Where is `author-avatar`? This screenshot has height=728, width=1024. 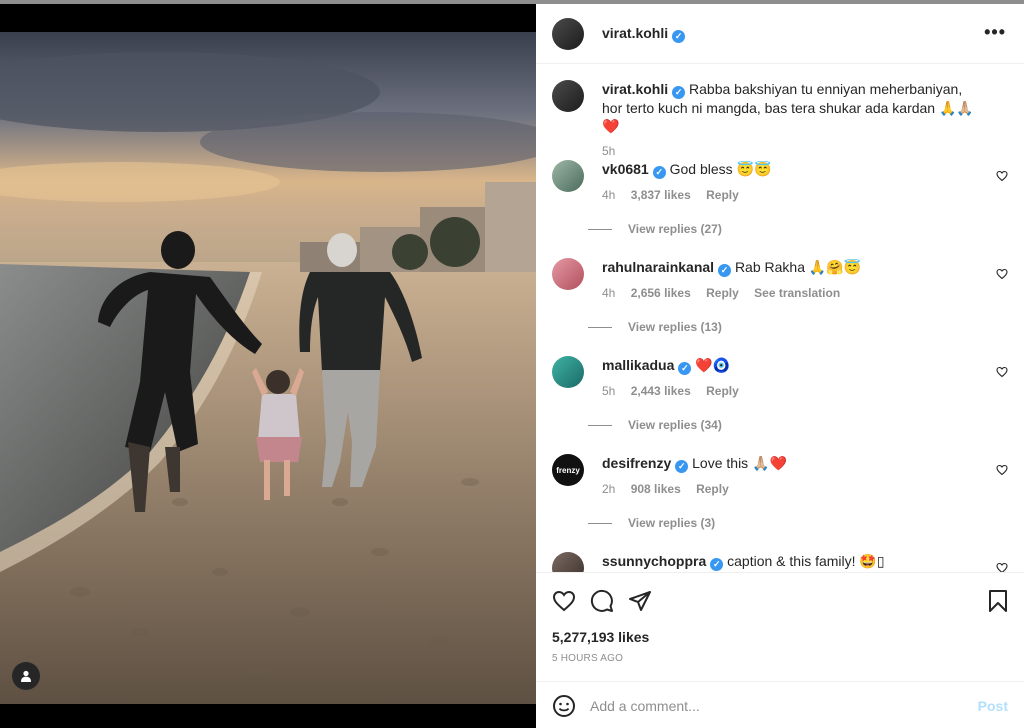
author-avatar is located at coordinates (568, 33).